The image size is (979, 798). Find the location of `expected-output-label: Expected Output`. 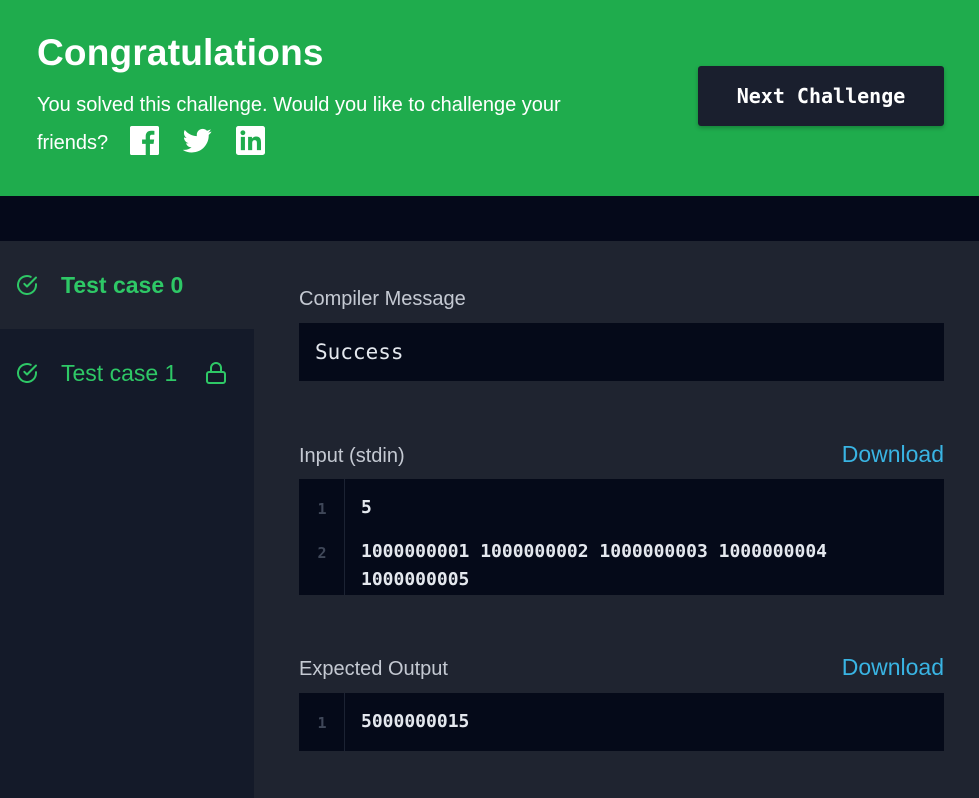

expected-output-label: Expected Output is located at coordinates (373, 669).